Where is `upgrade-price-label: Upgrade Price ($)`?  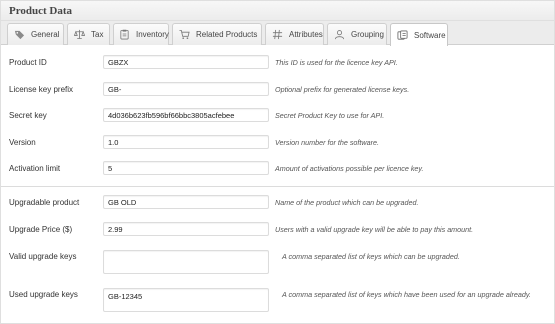 upgrade-price-label: Upgrade Price ($) is located at coordinates (41, 229).